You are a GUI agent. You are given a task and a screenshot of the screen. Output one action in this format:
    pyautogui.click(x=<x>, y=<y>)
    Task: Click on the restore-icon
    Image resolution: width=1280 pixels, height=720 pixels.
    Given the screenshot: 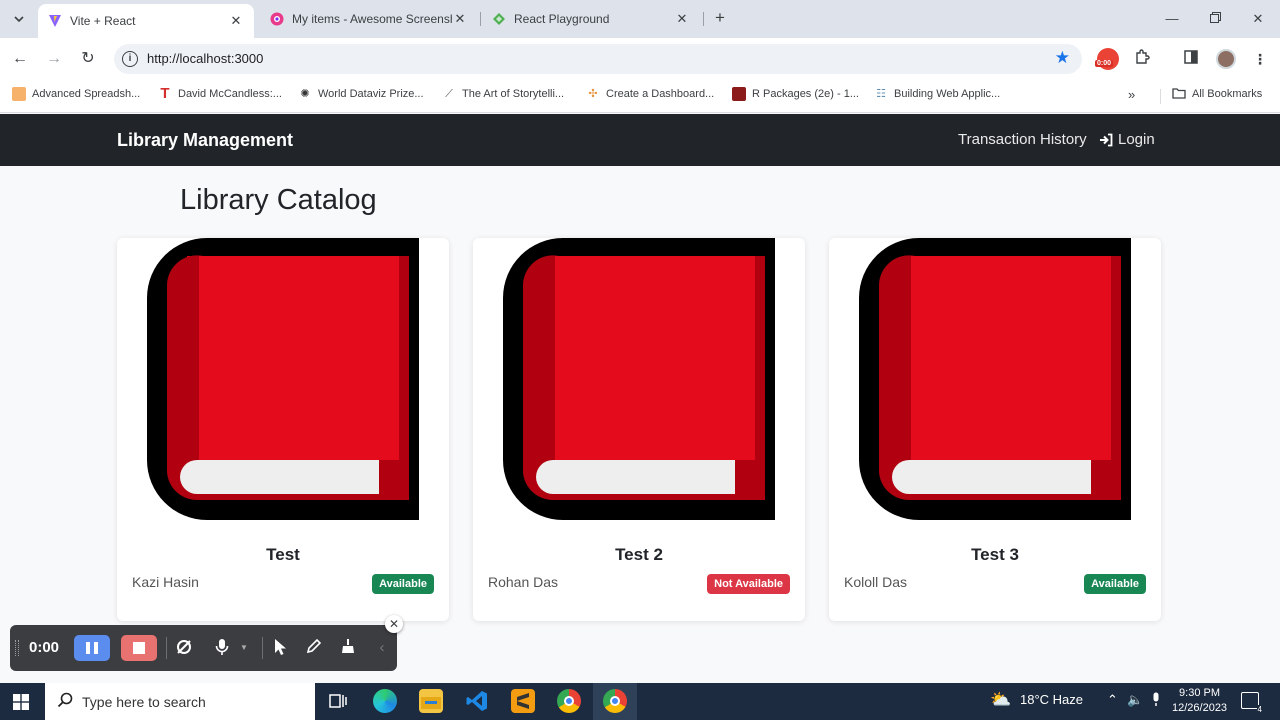 What is the action you would take?
    pyautogui.click(x=1215, y=19)
    